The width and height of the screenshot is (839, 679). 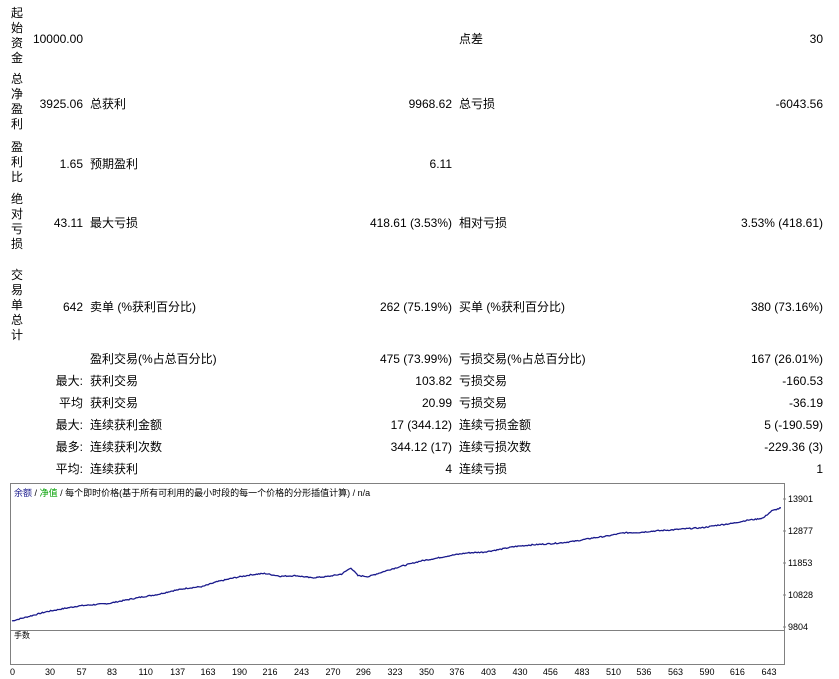 What do you see at coordinates (72, 307) in the screenshot?
I see `total-trades-value: 642` at bounding box center [72, 307].